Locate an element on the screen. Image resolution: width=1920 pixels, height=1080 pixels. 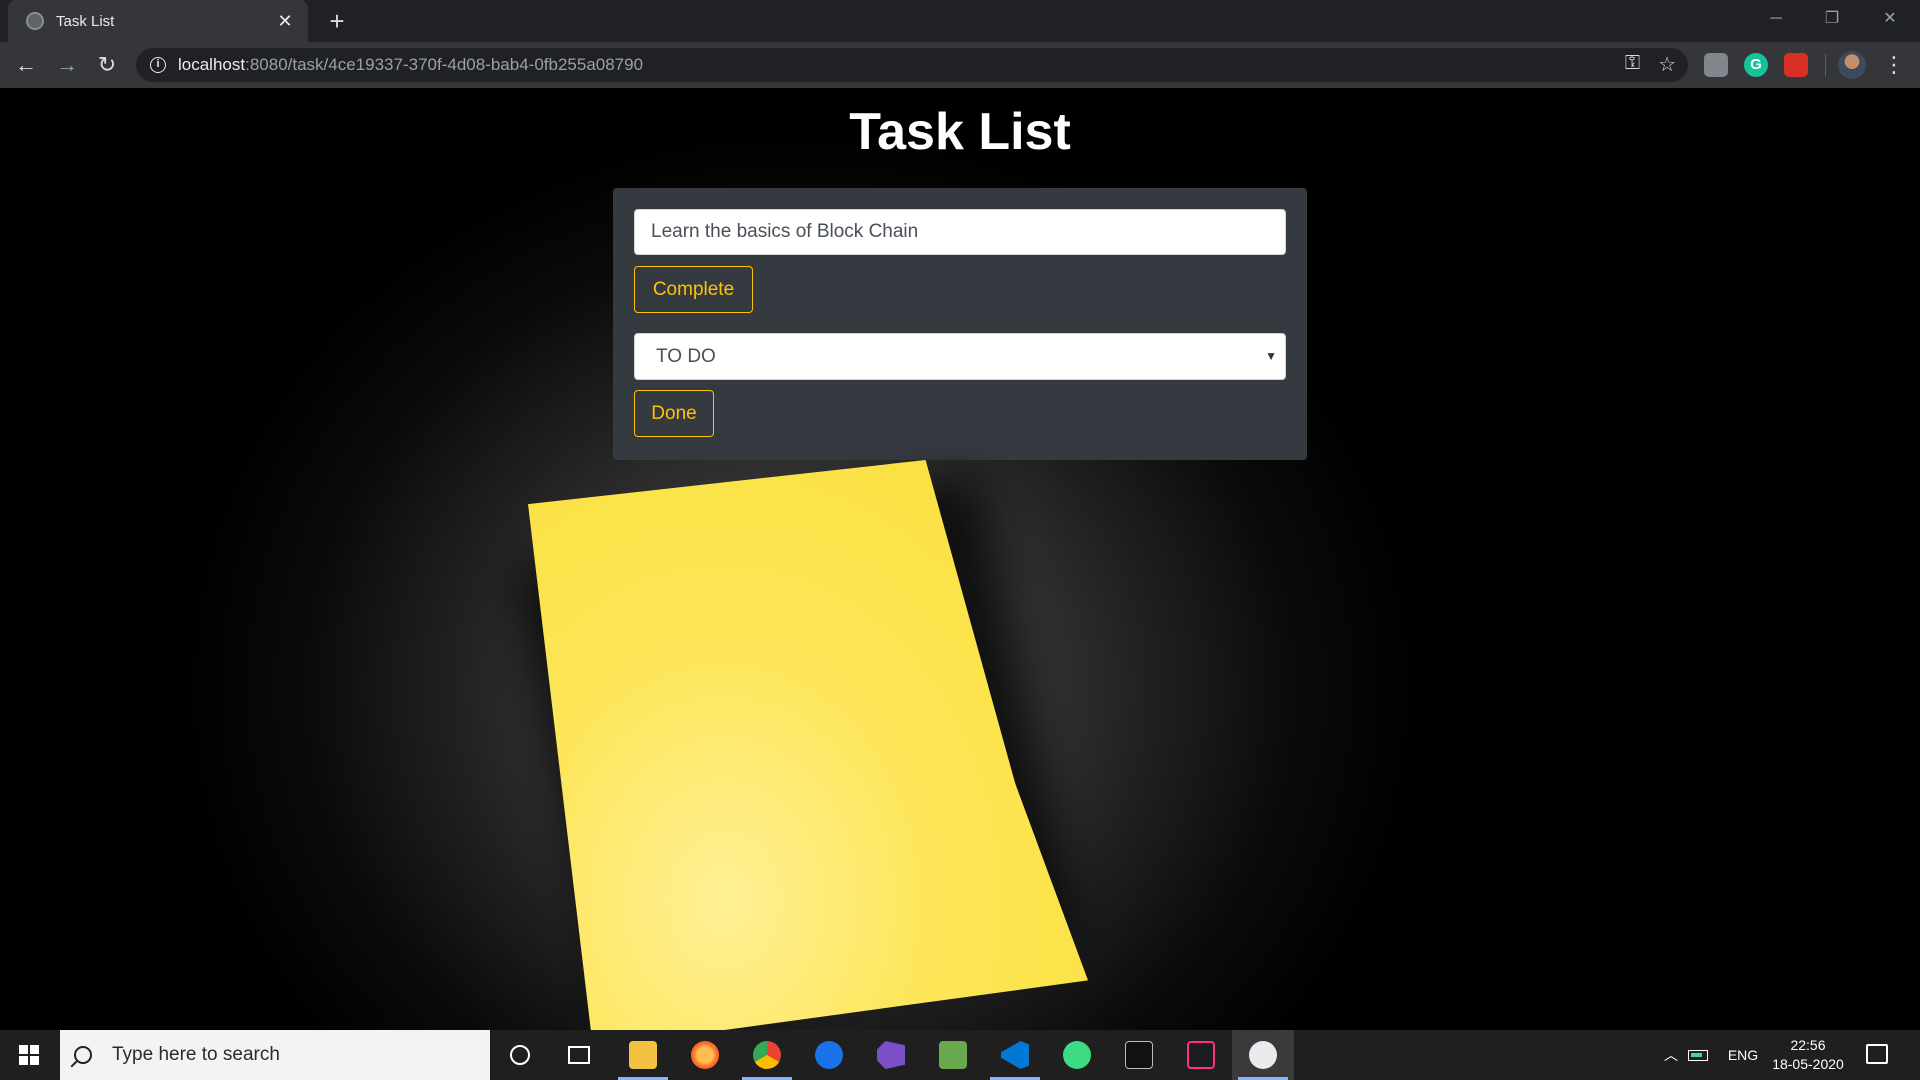
visual-studio-icon is located at coordinates (891, 1055).